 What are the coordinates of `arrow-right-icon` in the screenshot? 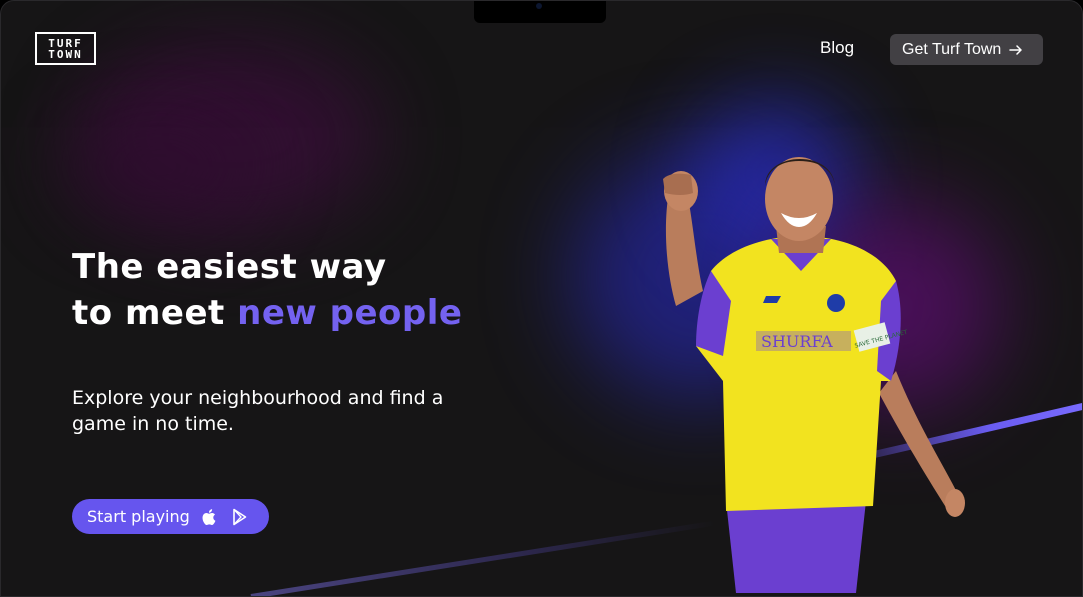 It's located at (1016, 49).